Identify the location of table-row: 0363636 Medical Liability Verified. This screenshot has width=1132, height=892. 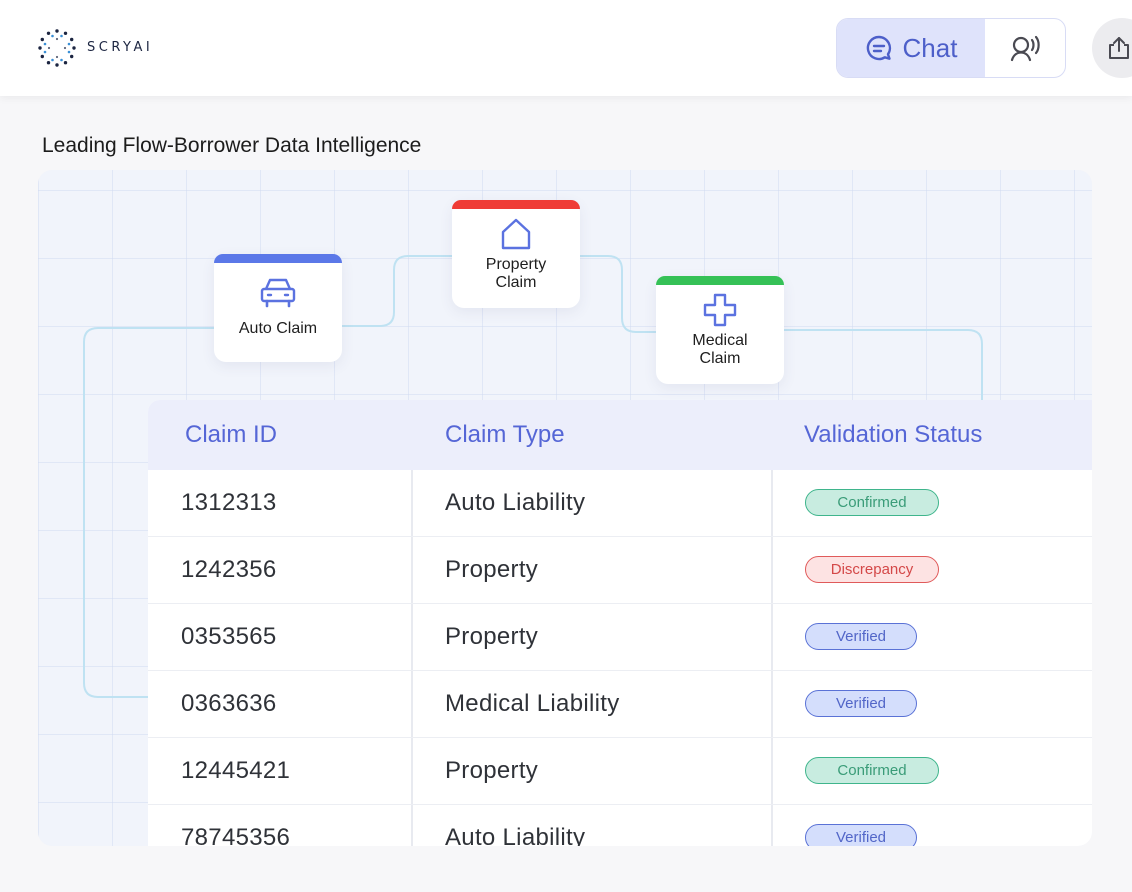
(620, 704).